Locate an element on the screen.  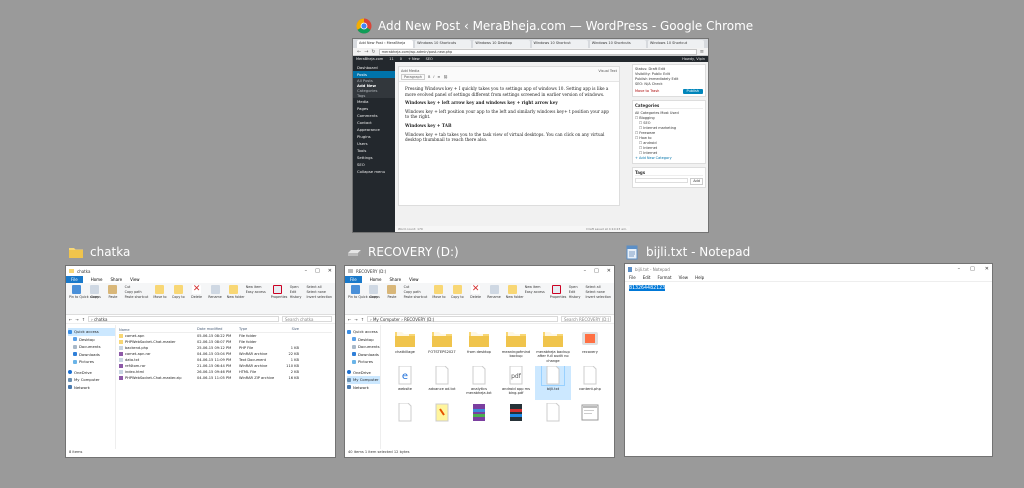
address-bar: merabheja.com/wp-admin/post-new.php is located at coordinates (537, 51).